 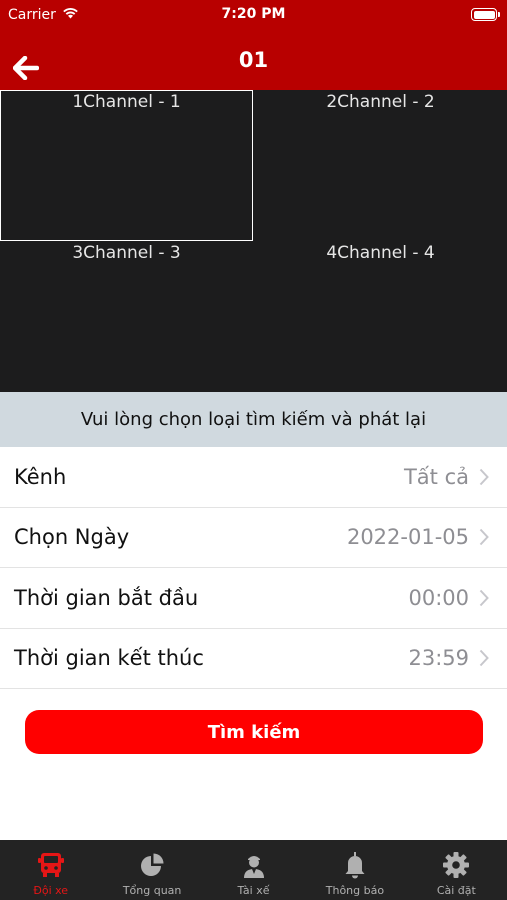 What do you see at coordinates (438, 597) in the screenshot?
I see `row-value: 00:00` at bounding box center [438, 597].